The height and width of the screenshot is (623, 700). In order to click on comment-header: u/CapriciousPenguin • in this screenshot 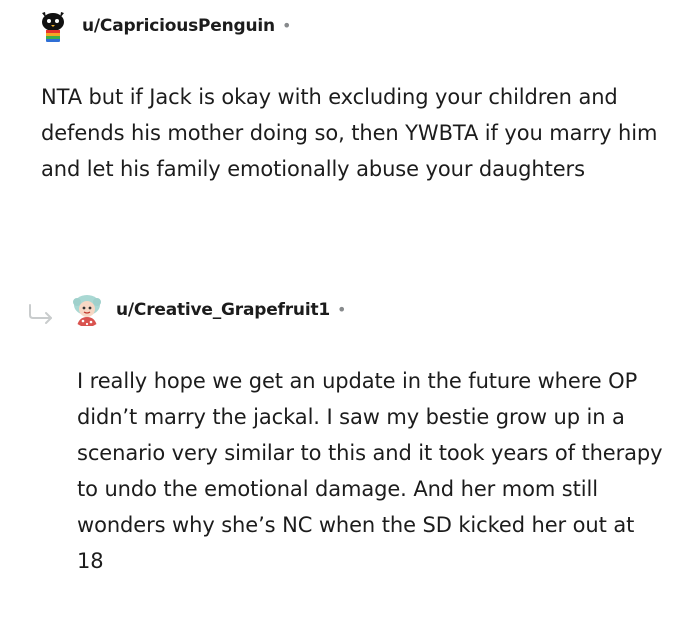, I will do `click(356, 26)`.